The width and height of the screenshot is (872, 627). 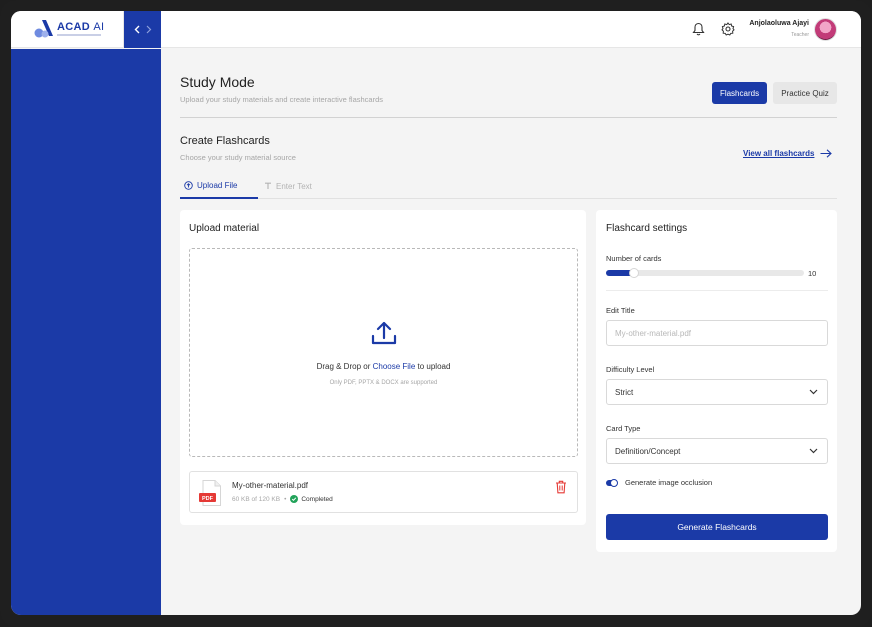 I want to click on card-type-select: Definition/Concept, so click(x=717, y=451).